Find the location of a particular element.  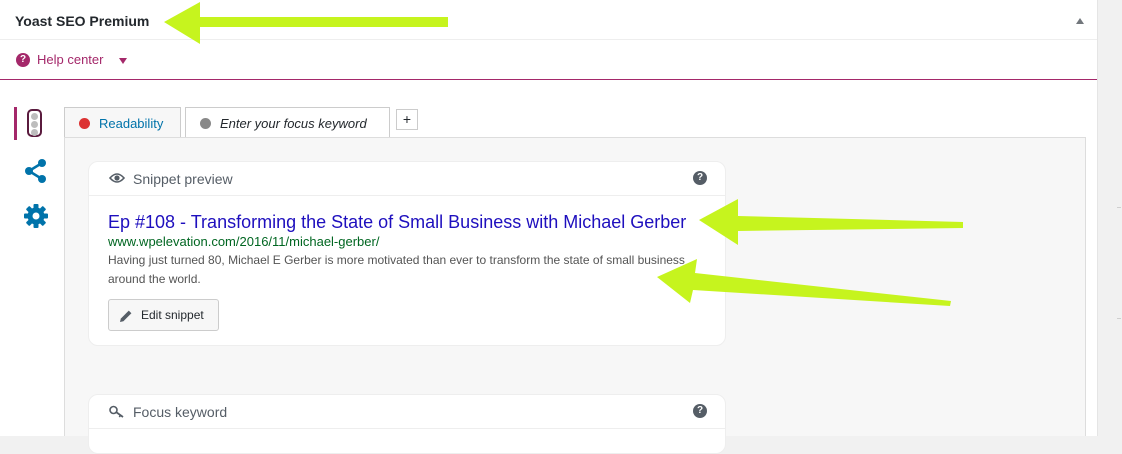

edit-snippet-label: Edit snippet is located at coordinates (172, 315).